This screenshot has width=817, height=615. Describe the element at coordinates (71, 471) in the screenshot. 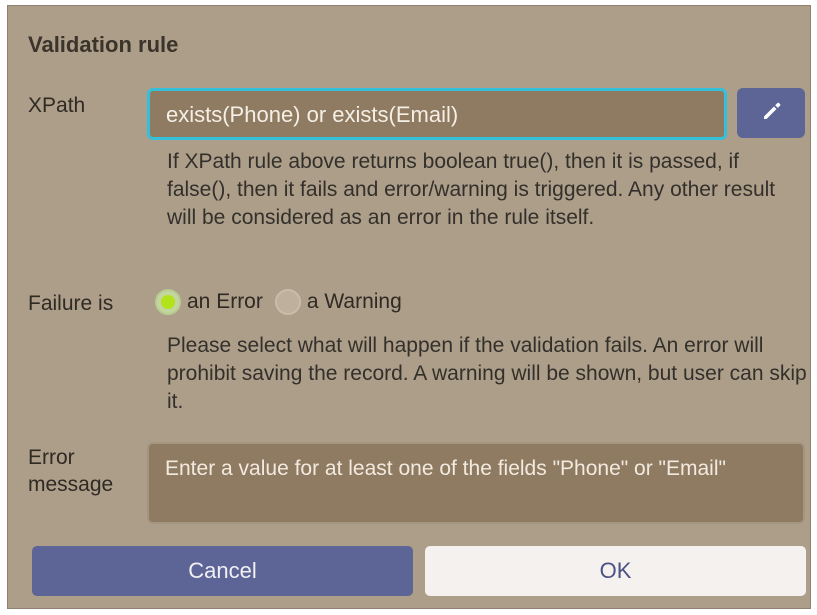

I see `error-message-label: Error message` at that location.